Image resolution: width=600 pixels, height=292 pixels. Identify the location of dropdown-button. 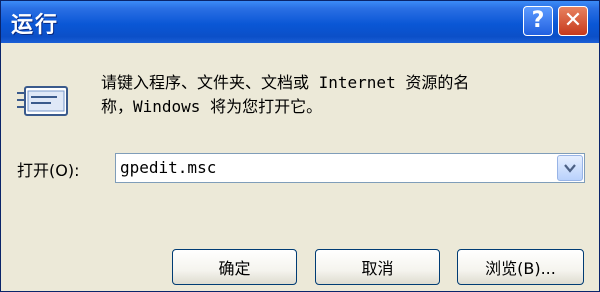
(570, 168).